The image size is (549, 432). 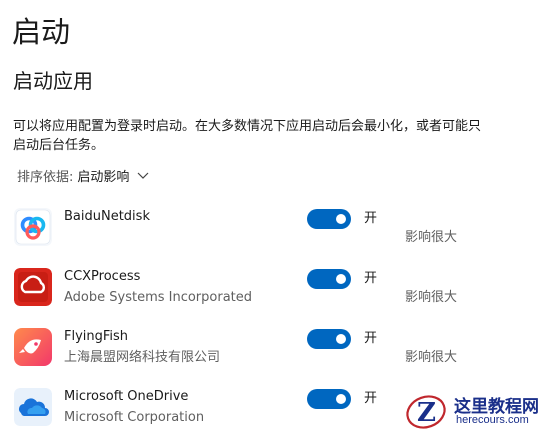 I want to click on app-name: BaiduNetdisk, so click(x=107, y=216).